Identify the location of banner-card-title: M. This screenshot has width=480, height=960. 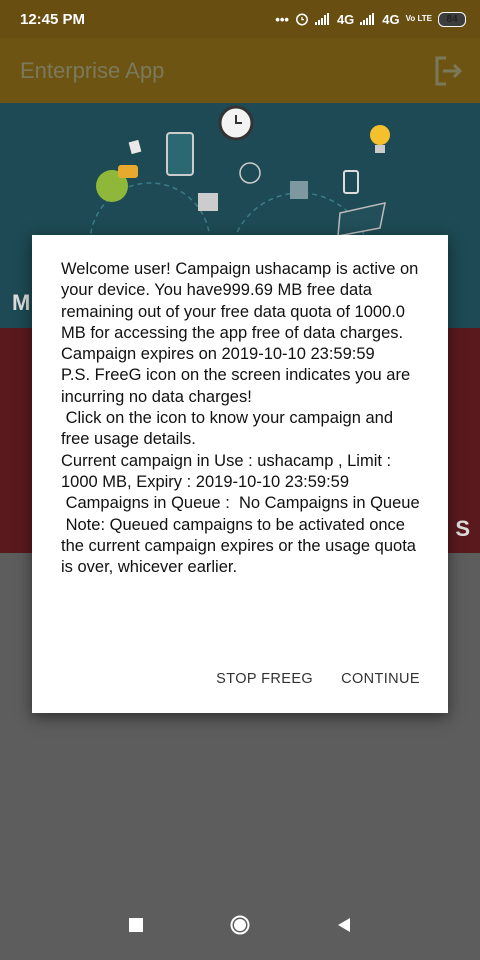
(21, 302).